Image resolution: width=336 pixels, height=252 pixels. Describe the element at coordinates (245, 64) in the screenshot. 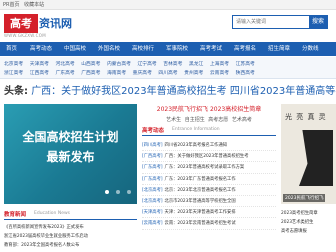

I see `province-link: 江苏高考` at that location.